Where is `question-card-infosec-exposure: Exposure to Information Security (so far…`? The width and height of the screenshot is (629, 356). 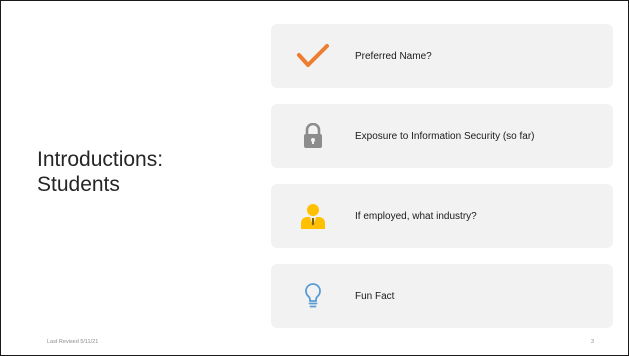
question-card-infosec-exposure: Exposure to Information Security (so far… is located at coordinates (442, 136).